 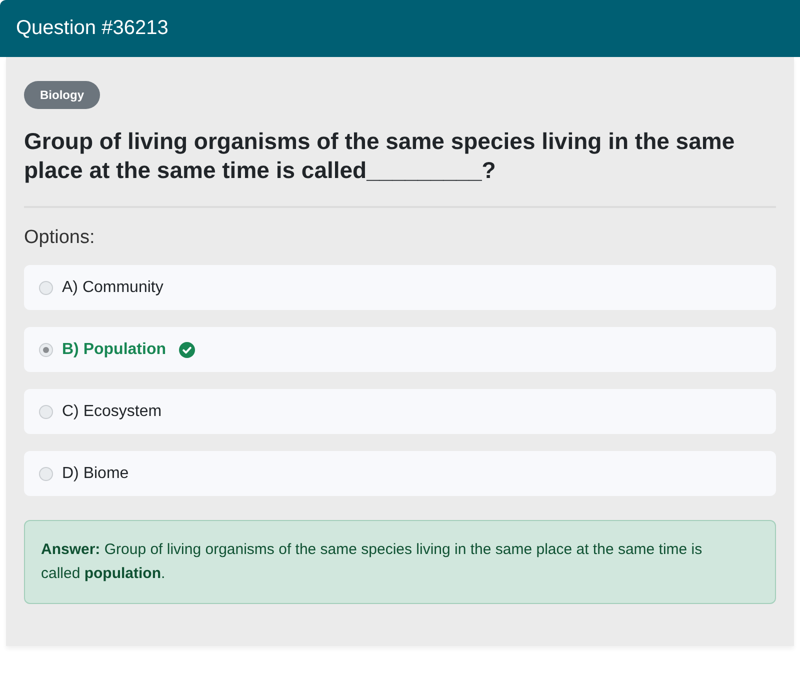 I want to click on options-heading: Options:, so click(x=60, y=238).